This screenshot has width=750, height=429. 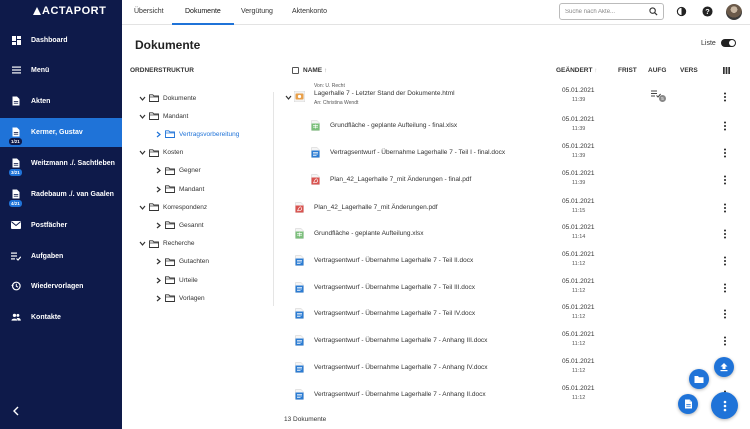 What do you see at coordinates (173, 207) in the screenshot?
I see `tree-node: Korrespondenz` at bounding box center [173, 207].